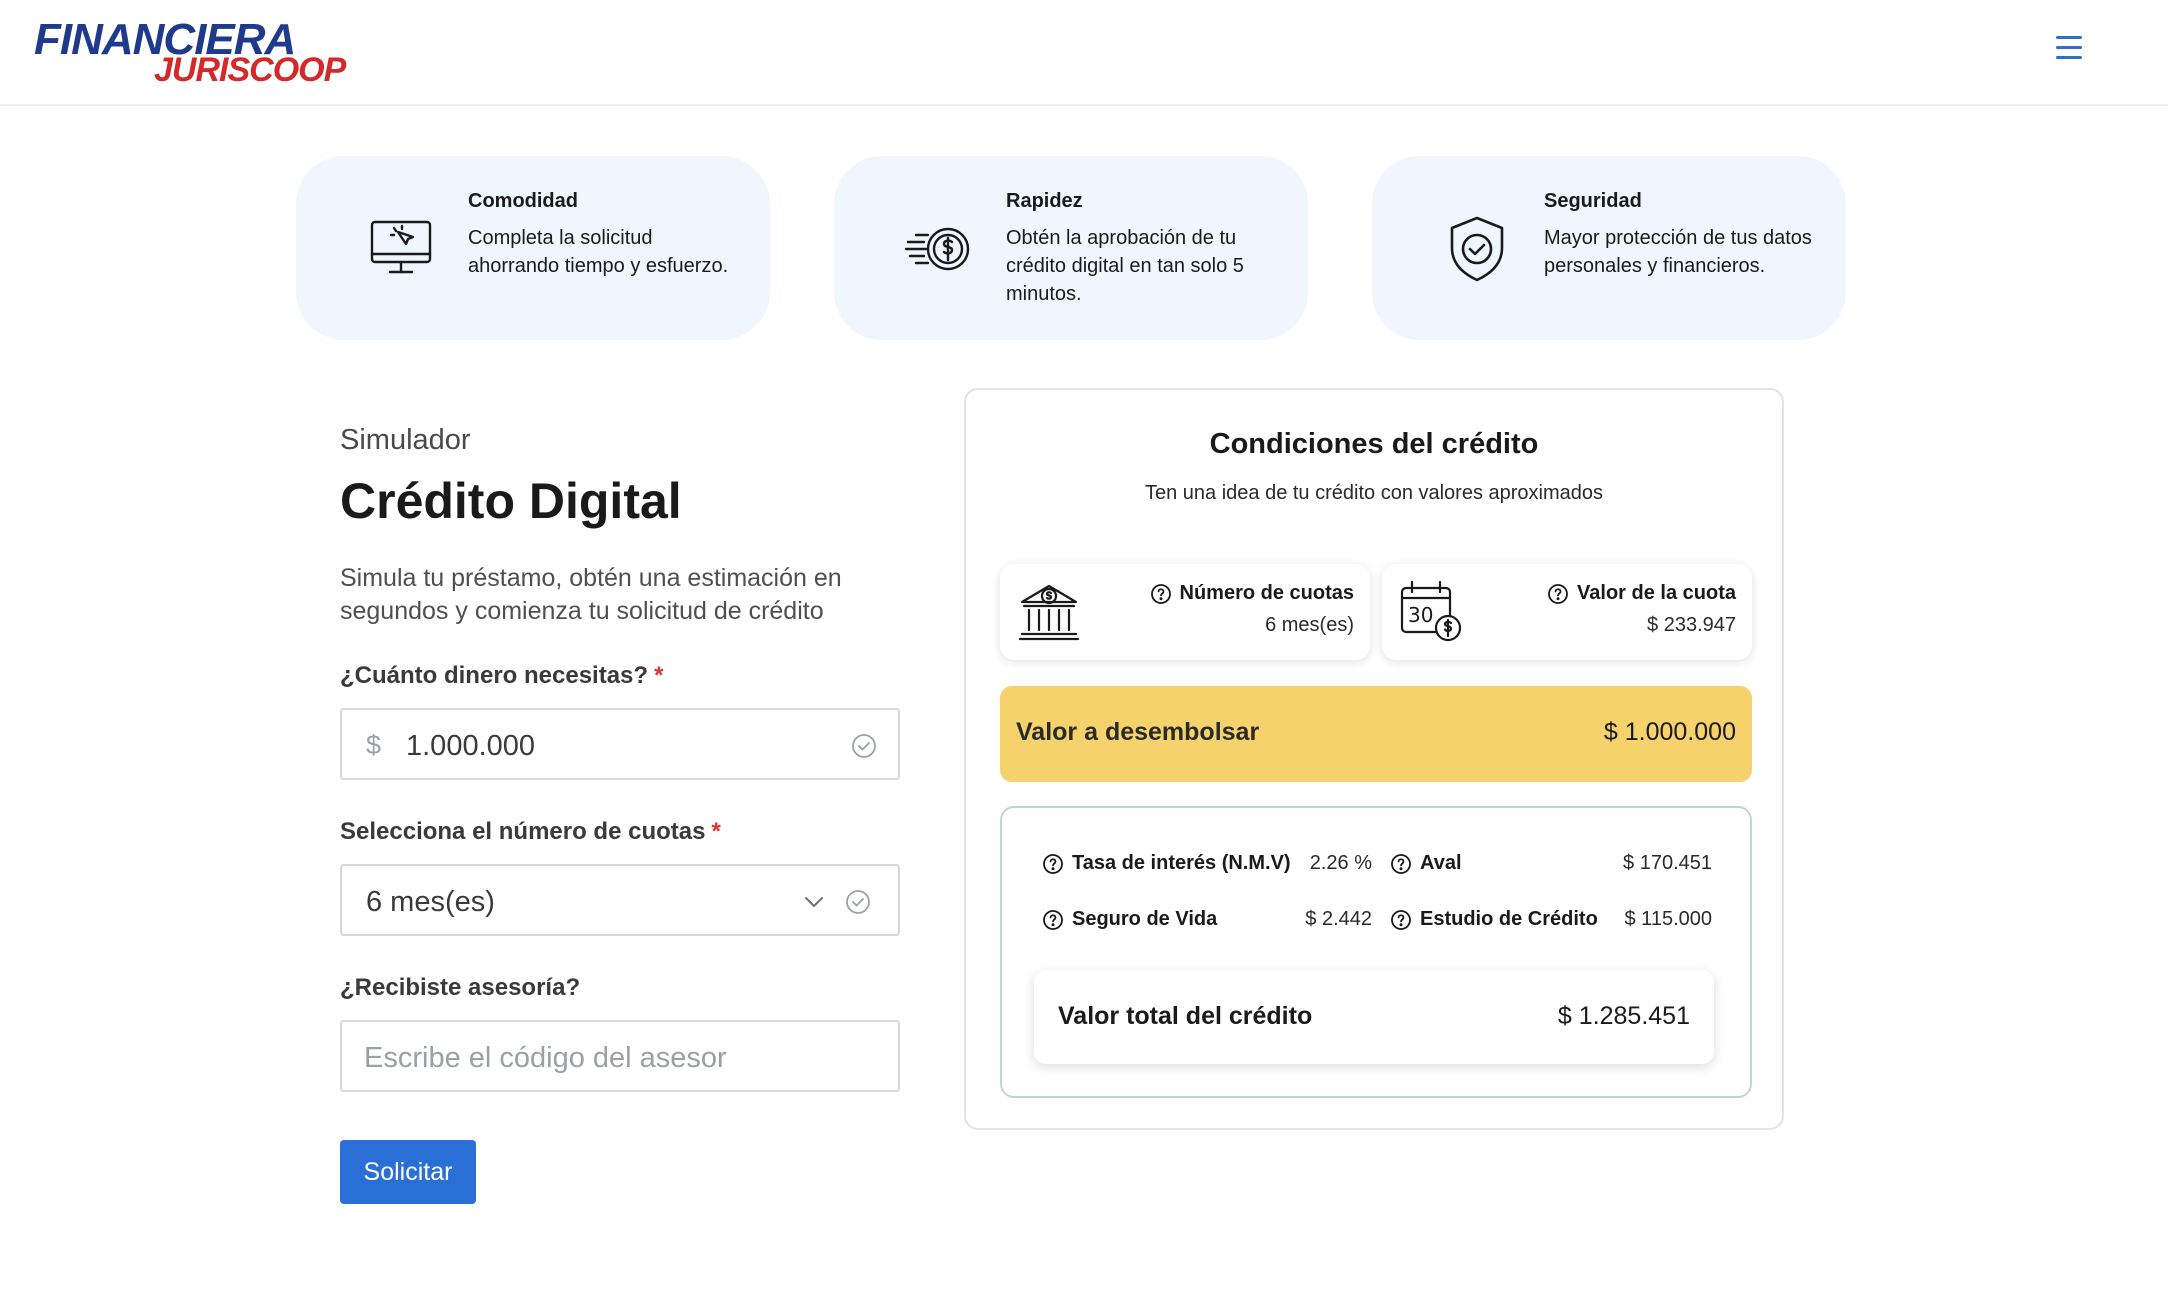 The width and height of the screenshot is (2168, 1304). Describe the element at coordinates (408, 1172) in the screenshot. I see `submit-button: Solicitar` at that location.